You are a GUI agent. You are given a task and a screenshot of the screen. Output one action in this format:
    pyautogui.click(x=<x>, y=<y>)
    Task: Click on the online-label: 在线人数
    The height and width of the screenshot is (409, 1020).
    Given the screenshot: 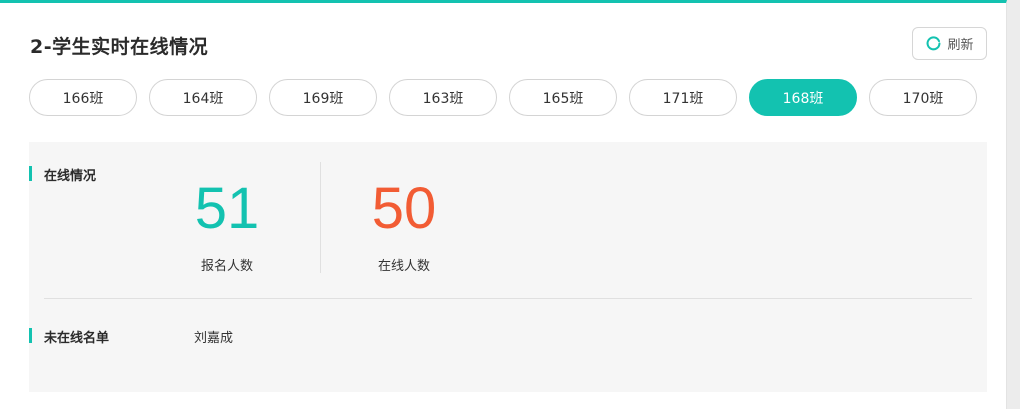 What is the action you would take?
    pyautogui.click(x=403, y=266)
    